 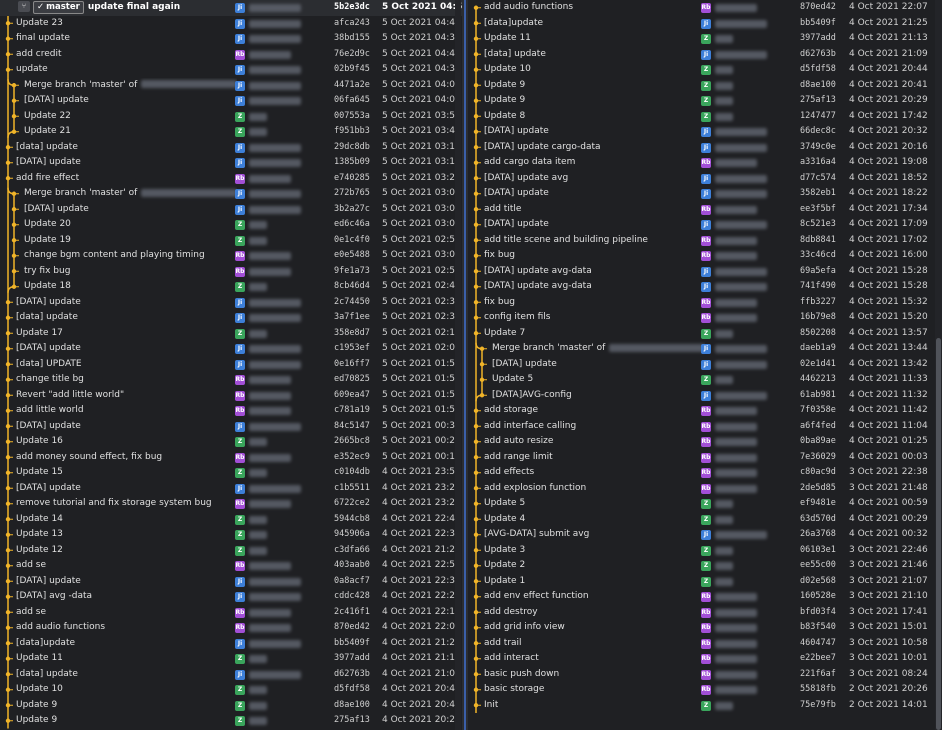 I want to click on commit-hash: 272b765, so click(x=352, y=194).